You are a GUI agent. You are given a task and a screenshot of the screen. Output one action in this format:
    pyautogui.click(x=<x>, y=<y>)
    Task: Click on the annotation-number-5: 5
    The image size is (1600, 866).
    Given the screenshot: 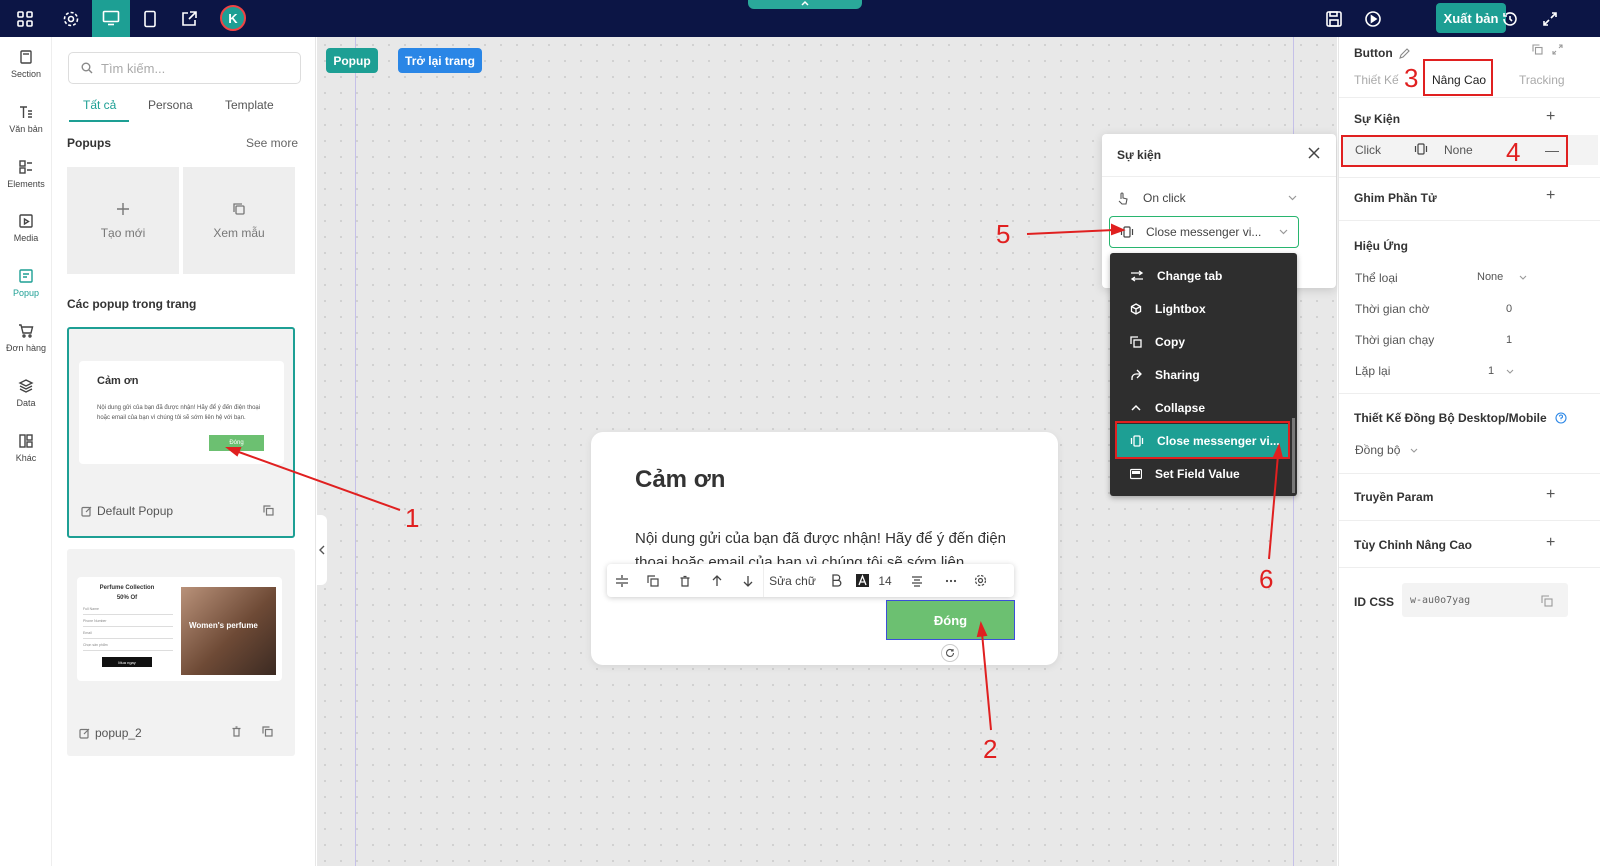 What is the action you would take?
    pyautogui.click(x=1003, y=234)
    